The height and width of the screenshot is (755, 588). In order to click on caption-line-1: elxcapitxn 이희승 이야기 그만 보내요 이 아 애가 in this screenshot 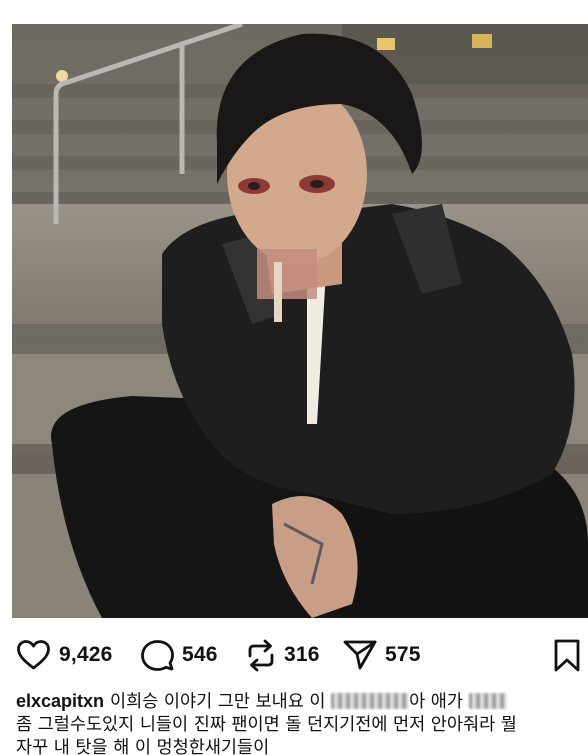, I will do `click(298, 702)`.